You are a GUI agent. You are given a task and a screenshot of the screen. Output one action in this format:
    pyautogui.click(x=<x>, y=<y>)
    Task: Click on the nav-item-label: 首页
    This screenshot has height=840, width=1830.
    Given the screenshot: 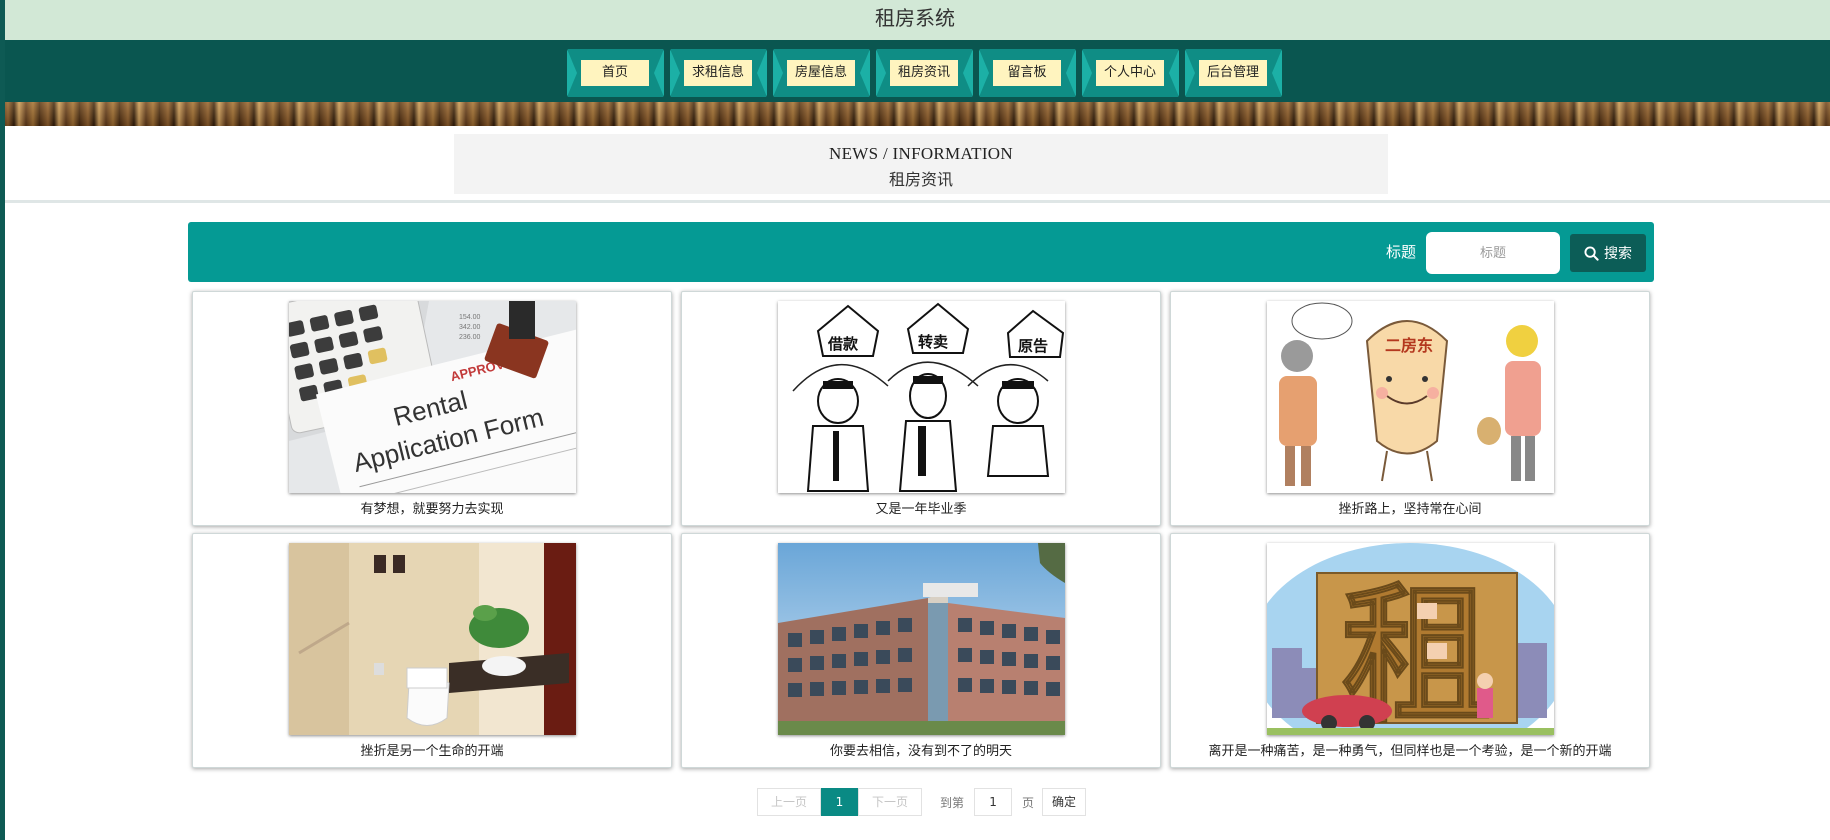 What is the action you would take?
    pyautogui.click(x=615, y=73)
    